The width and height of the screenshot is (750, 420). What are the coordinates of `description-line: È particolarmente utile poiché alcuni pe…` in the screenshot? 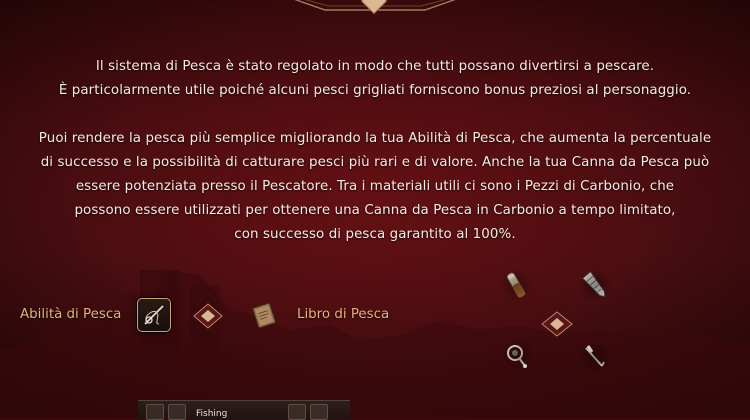 It's located at (375, 90).